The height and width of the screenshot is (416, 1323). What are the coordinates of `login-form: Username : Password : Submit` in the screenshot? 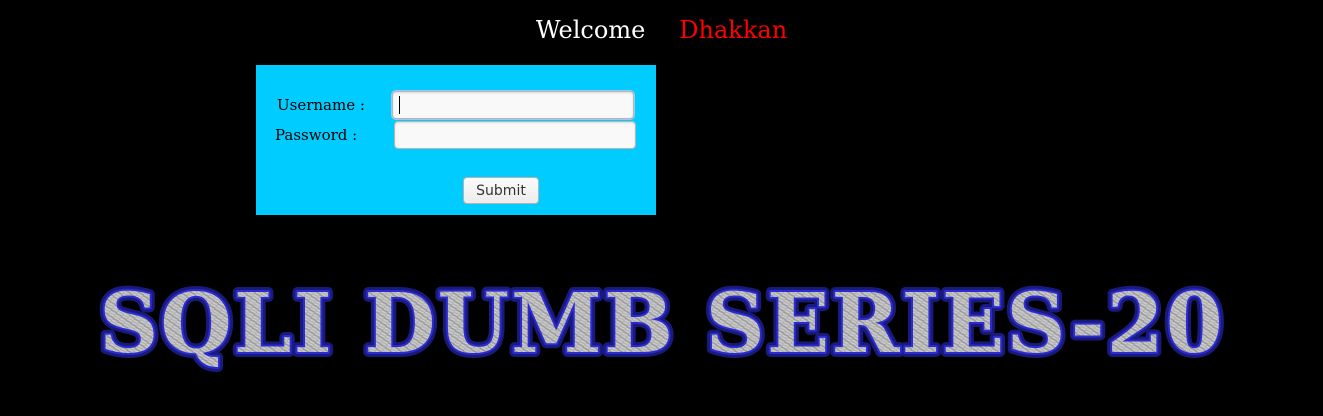 It's located at (456, 140).